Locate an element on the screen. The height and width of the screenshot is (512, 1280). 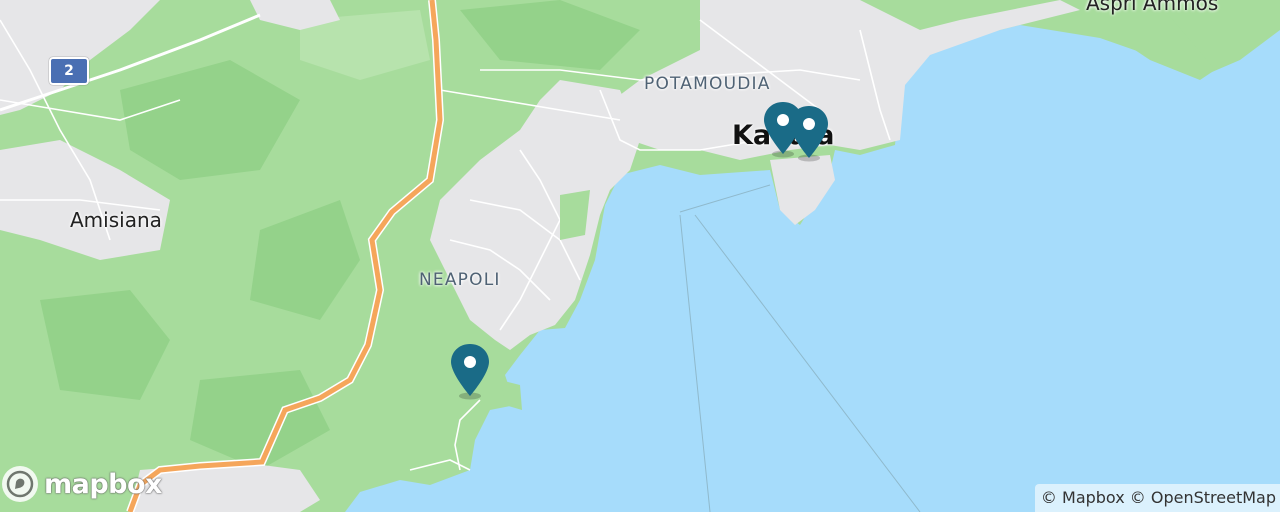
map-attribution: © Mapbox © OpenStreetMap is located at coordinates (1157, 498).